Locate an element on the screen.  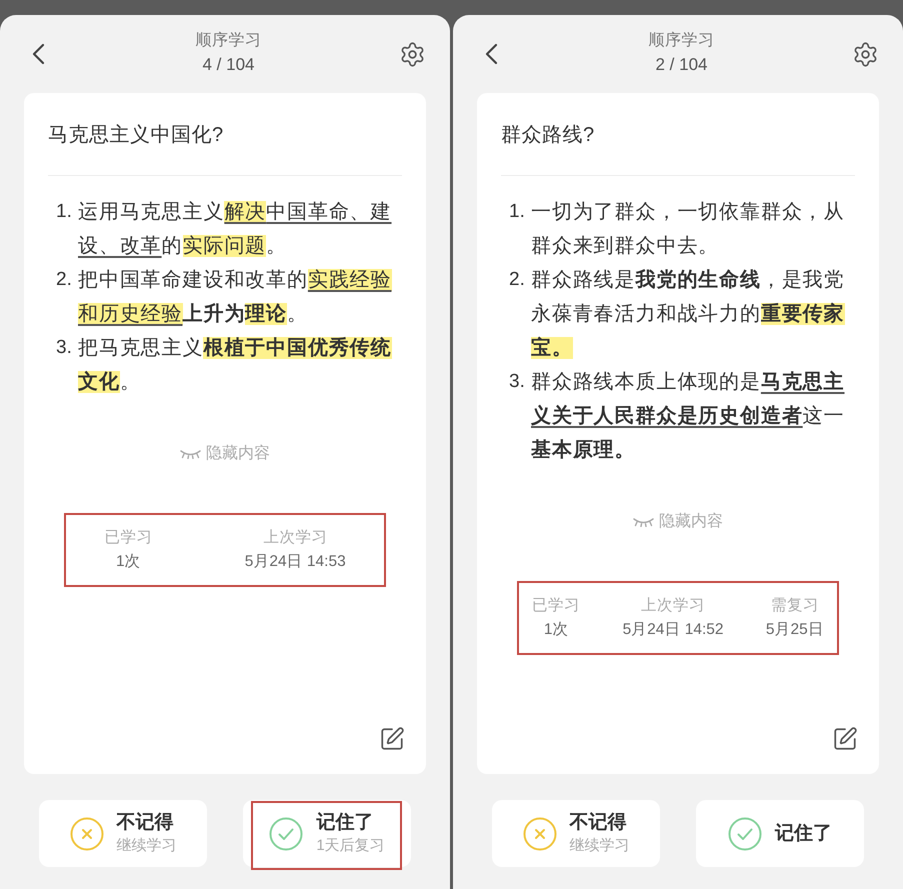
stat-value: 5月24日 14:53 is located at coordinates (295, 562).